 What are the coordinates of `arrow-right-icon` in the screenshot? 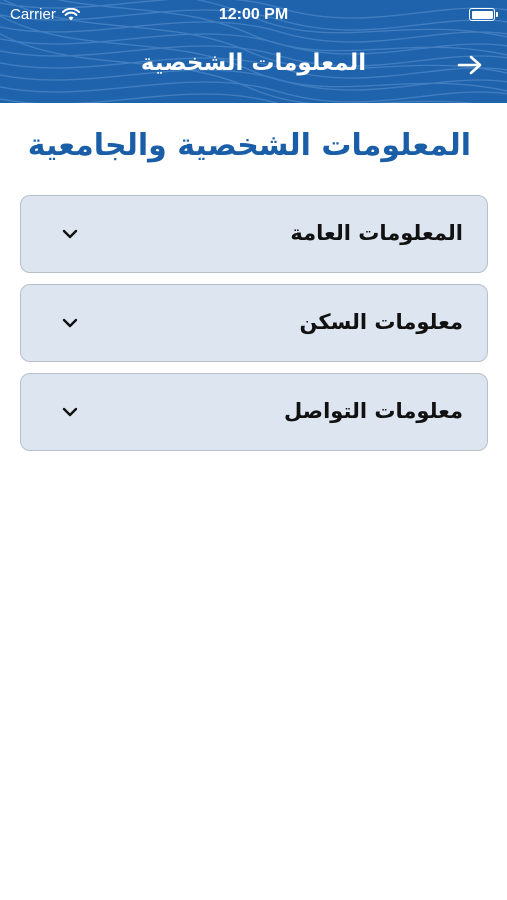 It's located at (470, 65).